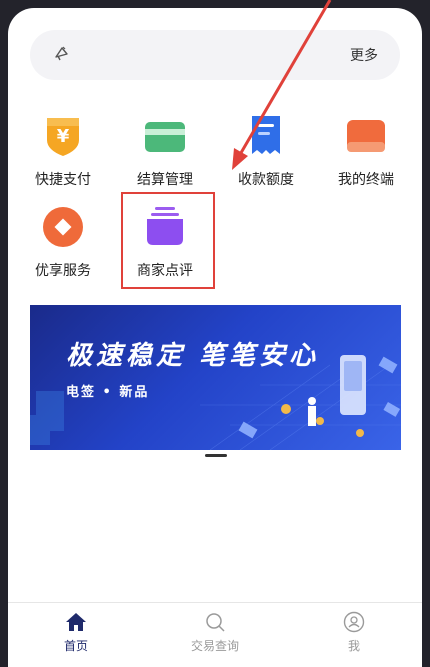 This screenshot has width=430, height=667. Describe the element at coordinates (165, 180) in the screenshot. I see `grid-item-label: 结算管理` at that location.